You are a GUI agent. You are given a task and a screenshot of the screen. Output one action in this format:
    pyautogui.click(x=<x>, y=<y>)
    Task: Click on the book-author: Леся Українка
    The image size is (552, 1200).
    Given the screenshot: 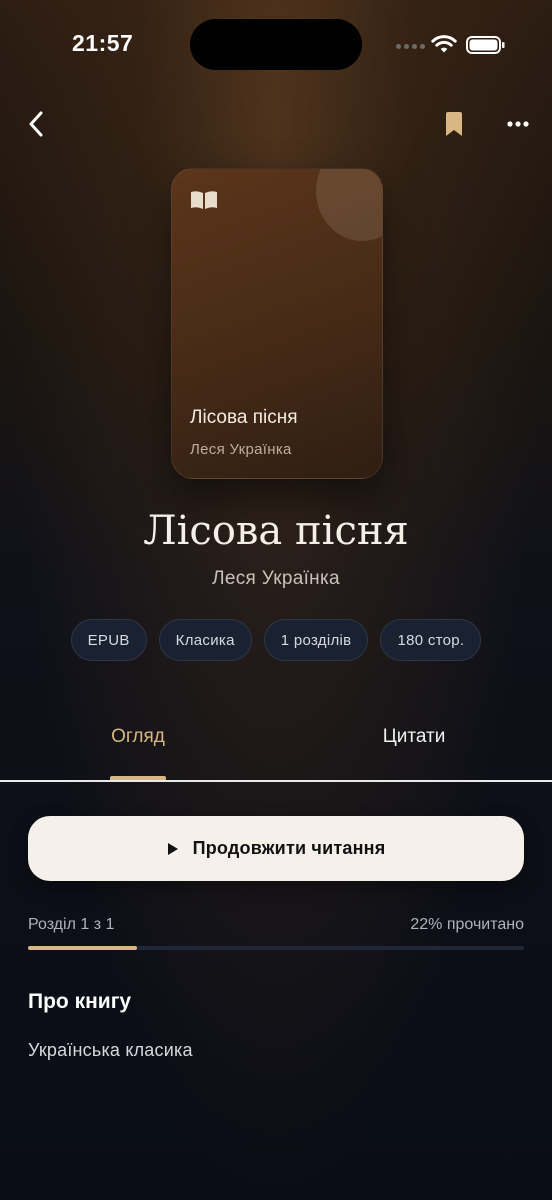 What is the action you would take?
    pyautogui.click(x=276, y=578)
    